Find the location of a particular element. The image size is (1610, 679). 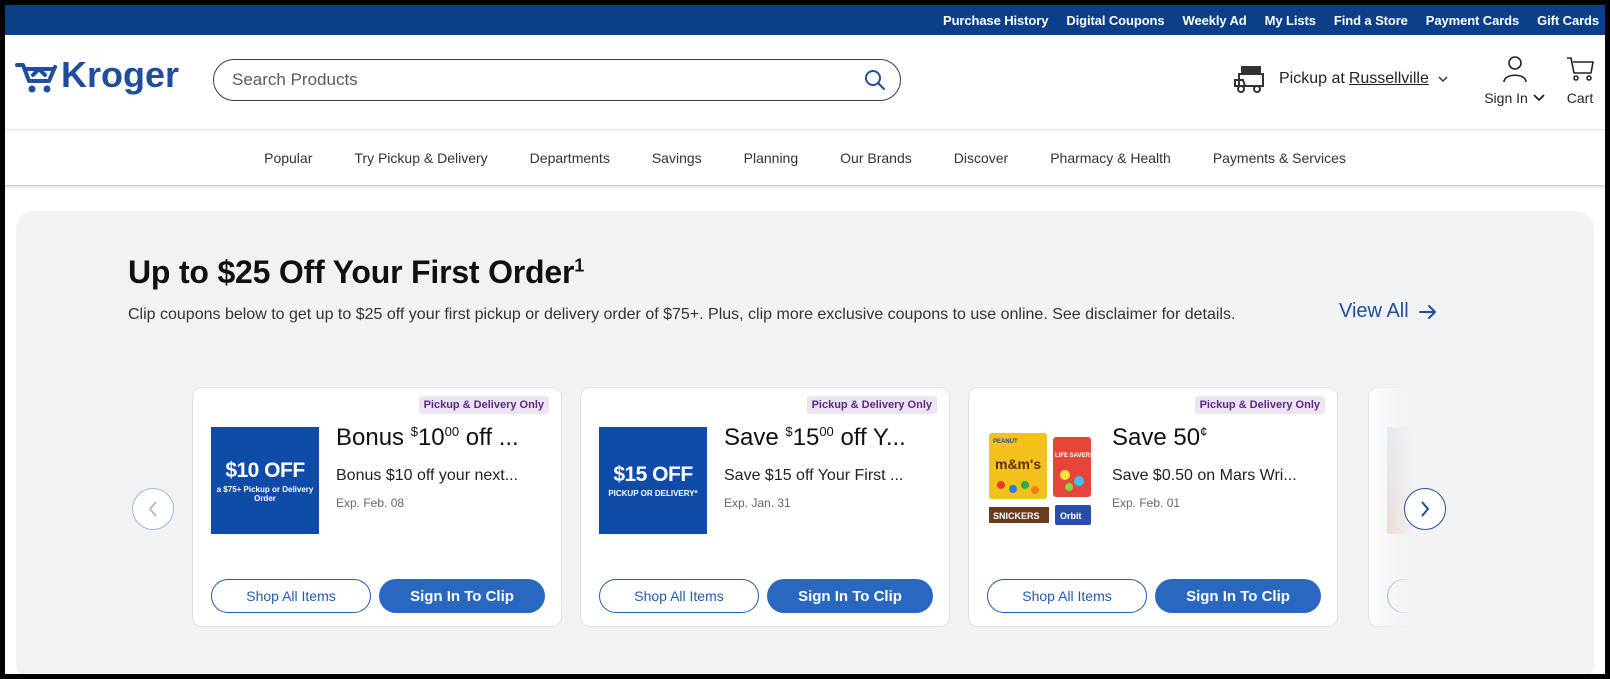

promo-title-footnote: 1 is located at coordinates (579, 265).